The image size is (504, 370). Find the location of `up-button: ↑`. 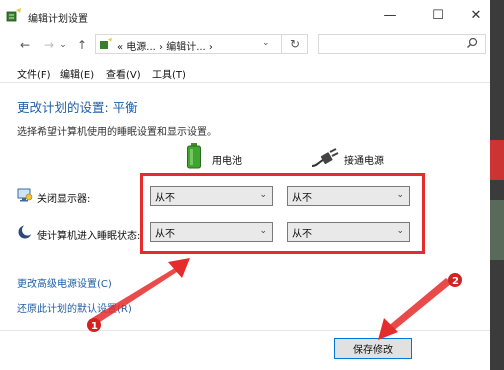

up-button: ↑ is located at coordinates (82, 45).